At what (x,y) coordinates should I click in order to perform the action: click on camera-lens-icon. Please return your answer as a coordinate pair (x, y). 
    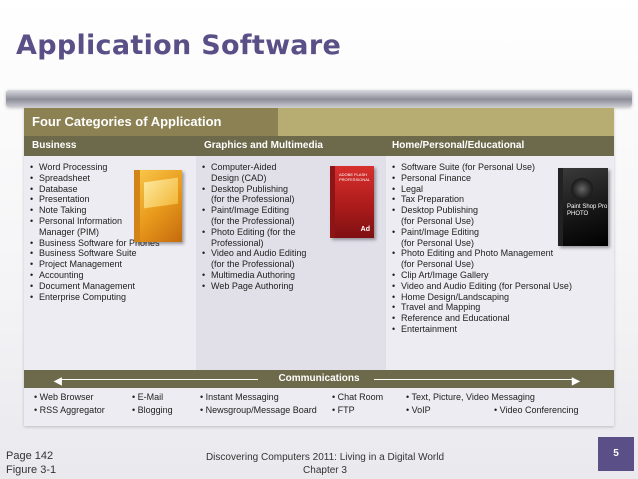
    Looking at the image, I should click on (582, 189).